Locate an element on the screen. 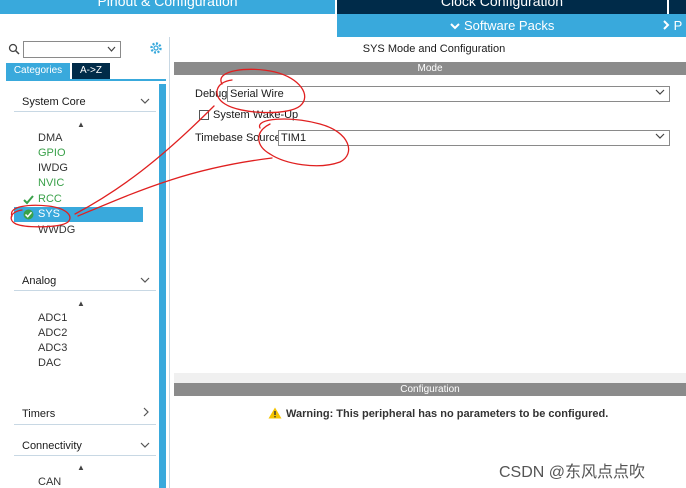 The width and height of the screenshot is (686, 488). system-wakeup-checkbox is located at coordinates (204, 115).